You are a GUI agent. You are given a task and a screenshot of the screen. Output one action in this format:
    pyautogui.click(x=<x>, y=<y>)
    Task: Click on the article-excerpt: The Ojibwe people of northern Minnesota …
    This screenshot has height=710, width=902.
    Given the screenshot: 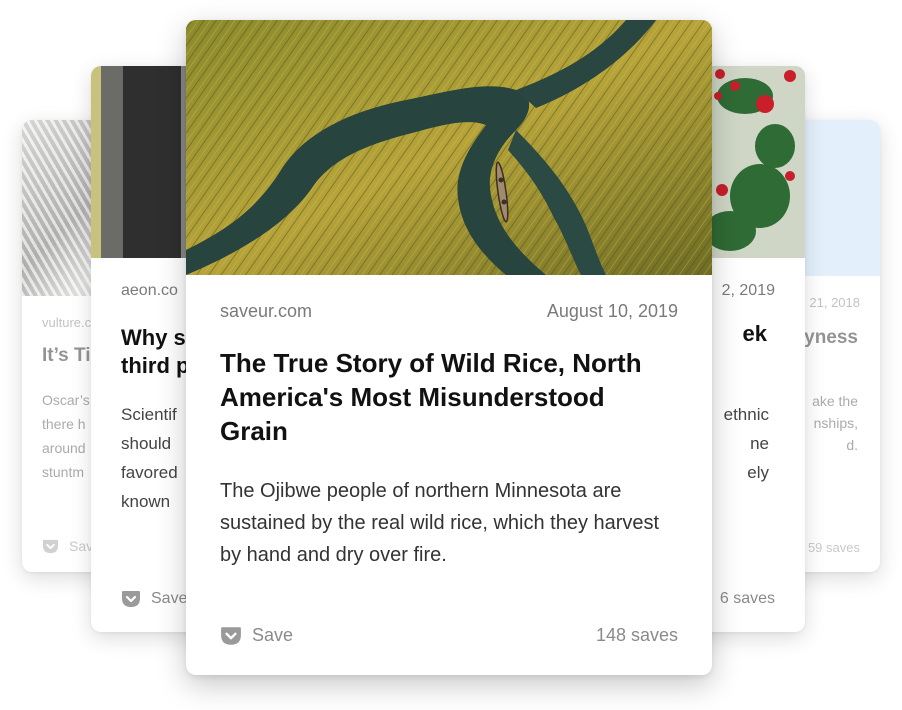 What is the action you would take?
    pyautogui.click(x=440, y=523)
    